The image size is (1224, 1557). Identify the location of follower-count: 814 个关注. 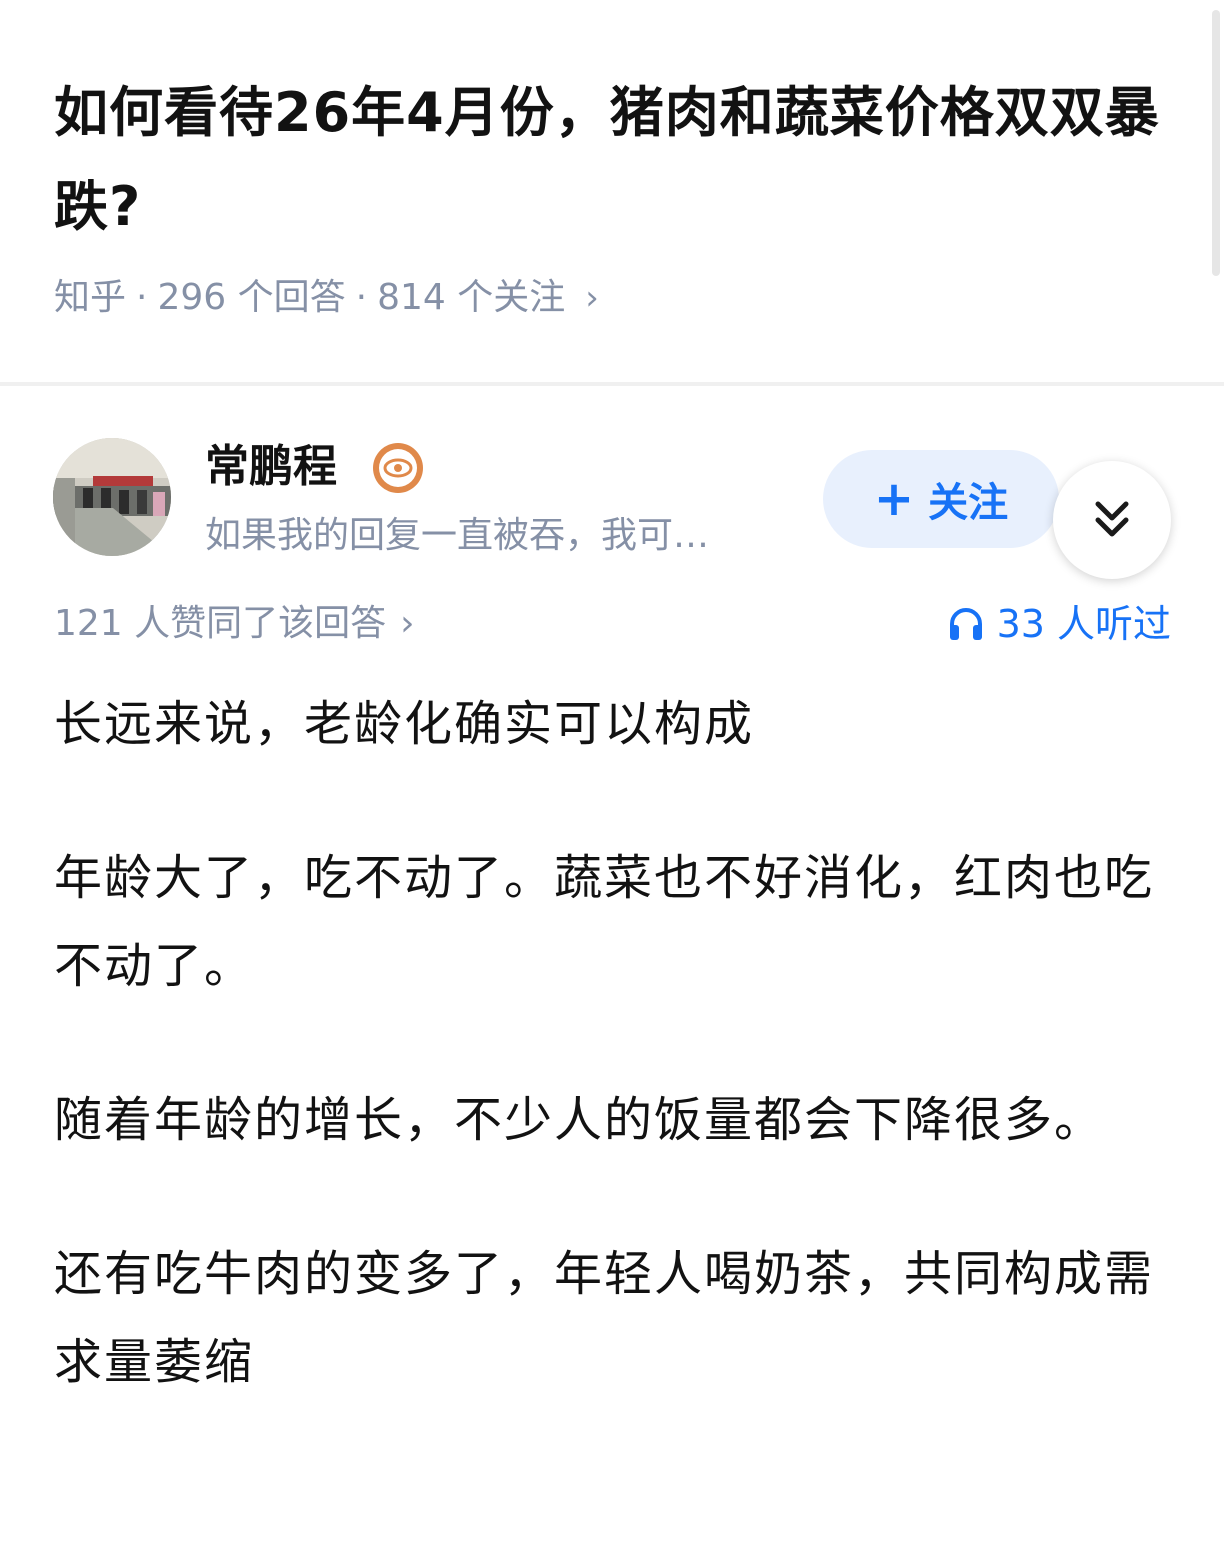
(471, 297).